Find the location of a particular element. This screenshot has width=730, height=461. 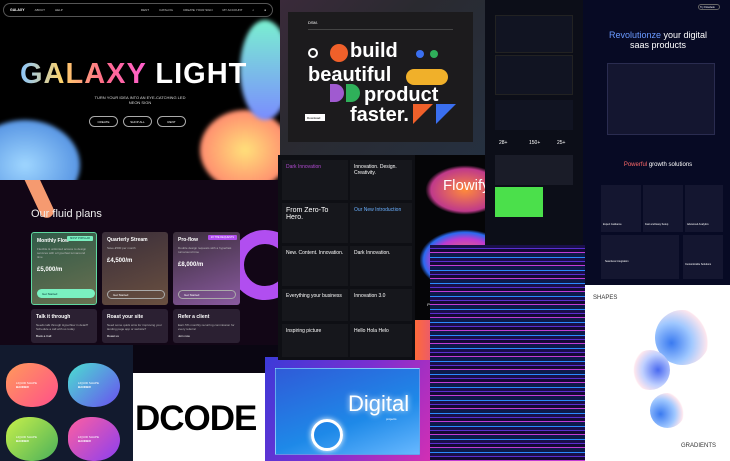

build-logo: DSM. is located at coordinates (313, 22).